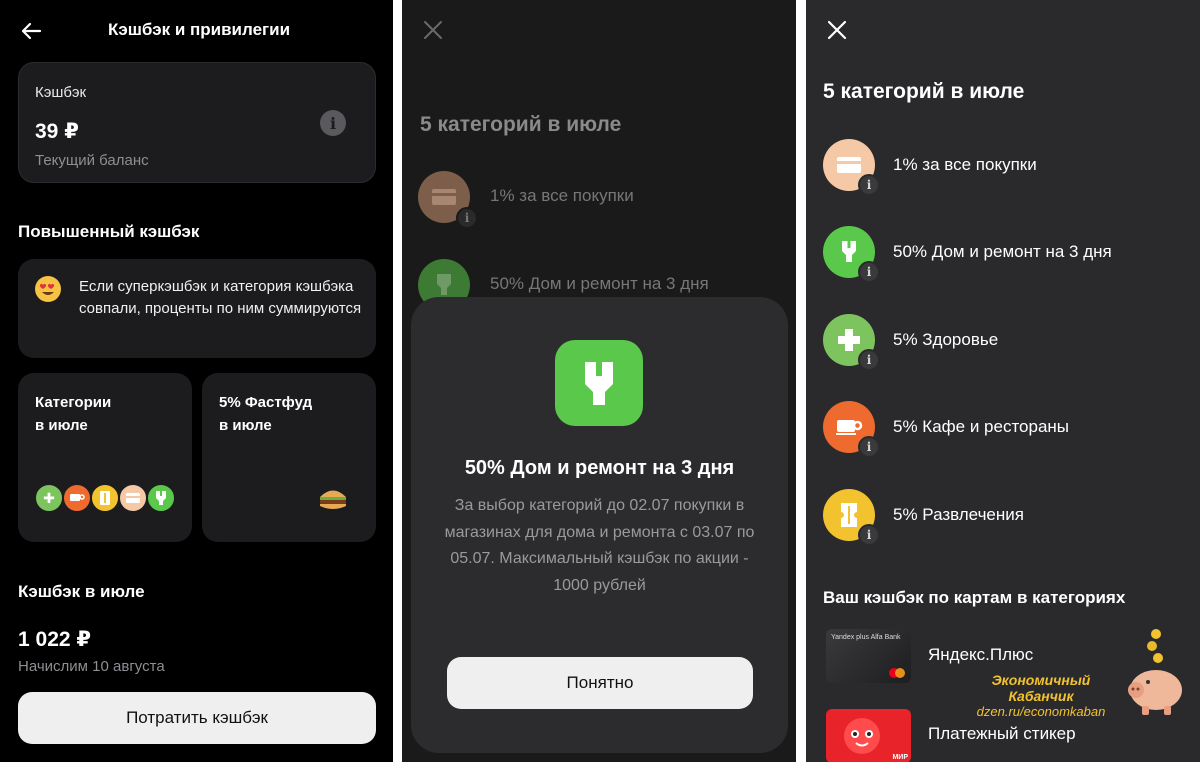 The image size is (1200, 762). What do you see at coordinates (599, 468) in the screenshot?
I see `modal-title: 50% Дом и ремонт на 3 дня` at bounding box center [599, 468].